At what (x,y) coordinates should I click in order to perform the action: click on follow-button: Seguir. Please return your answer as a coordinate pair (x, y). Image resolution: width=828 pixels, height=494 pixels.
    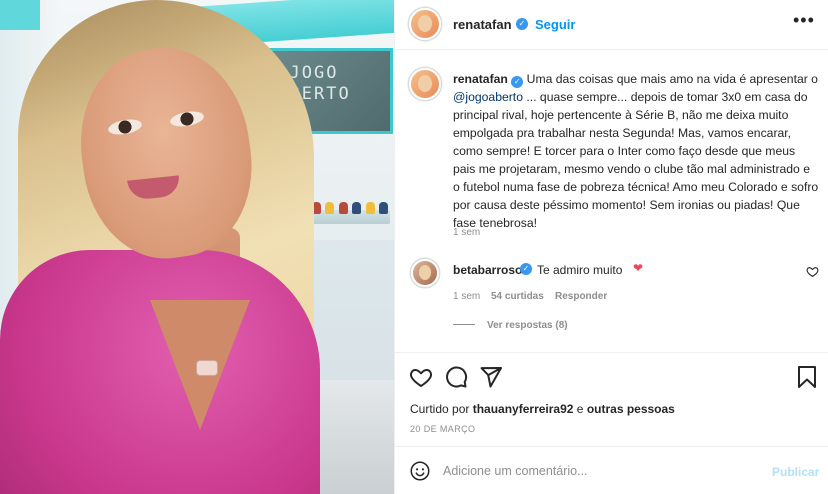
    Looking at the image, I should click on (555, 24).